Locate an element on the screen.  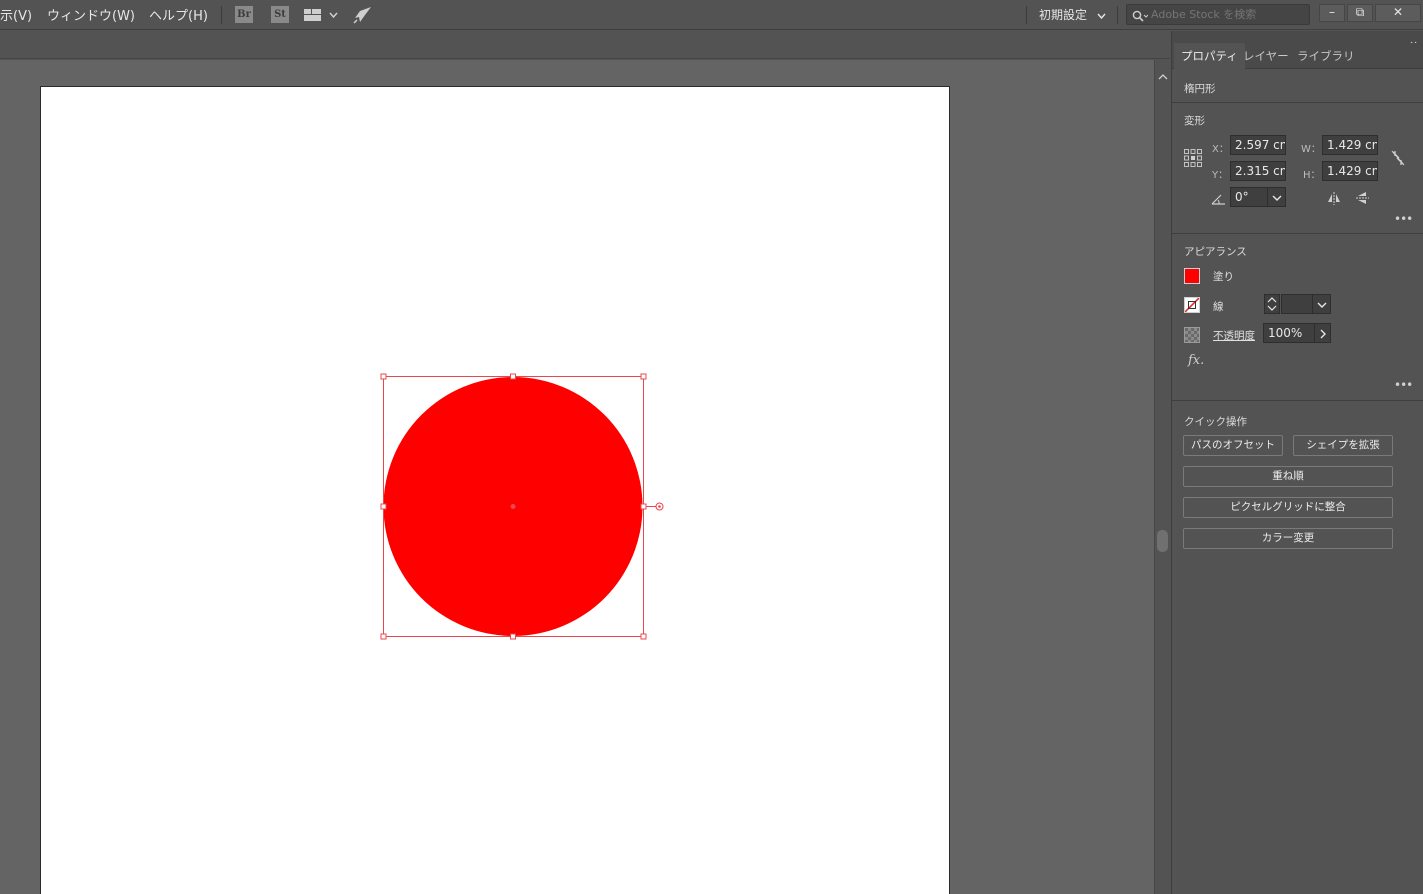
offset-path-button: パスのオフセット is located at coordinates (1233, 445).